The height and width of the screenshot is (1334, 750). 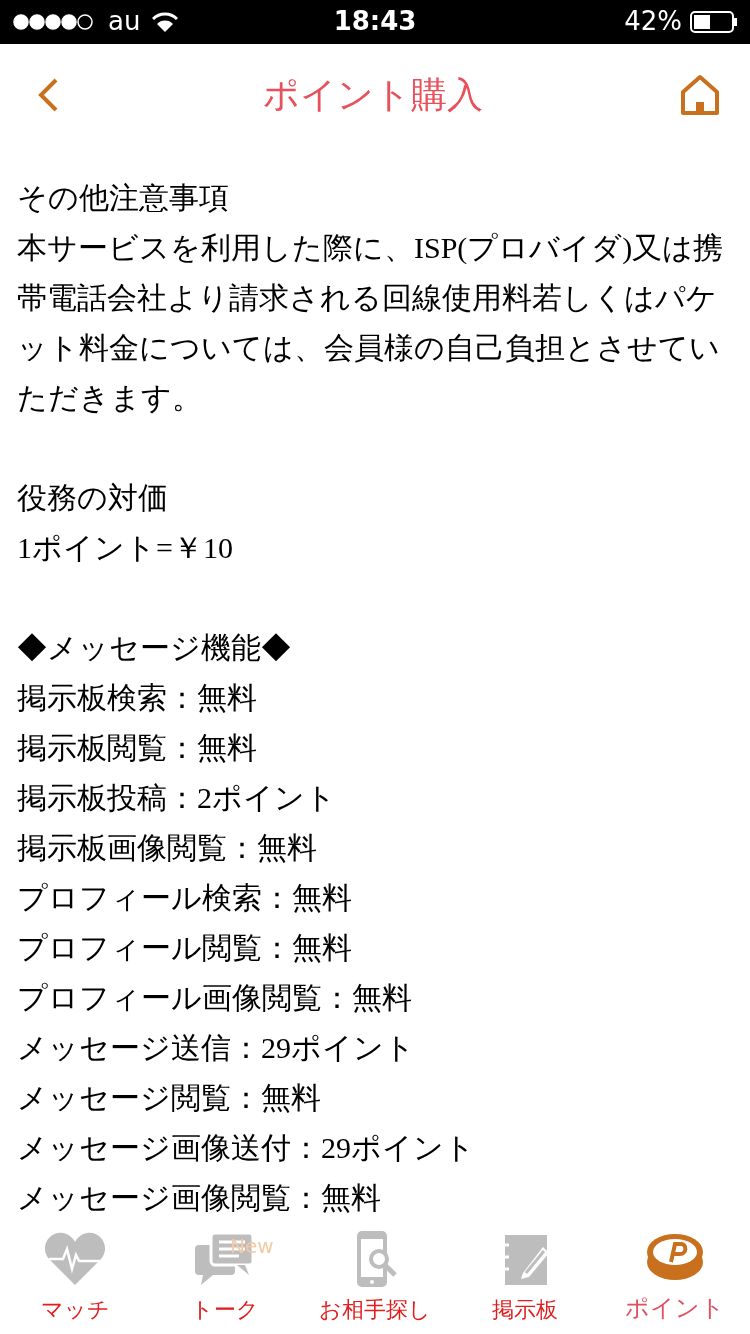 I want to click on signal-icon, so click(x=54, y=21).